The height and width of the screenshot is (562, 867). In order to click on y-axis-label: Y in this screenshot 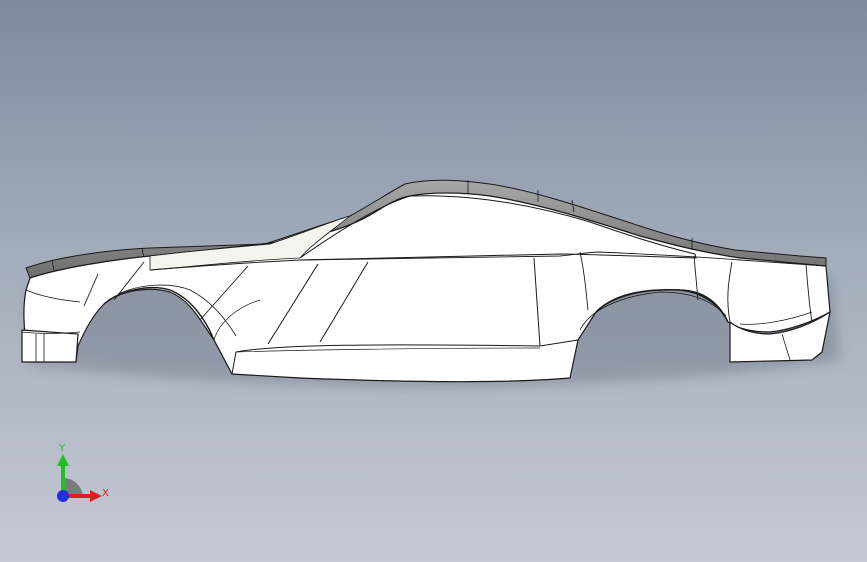, I will do `click(62, 448)`.